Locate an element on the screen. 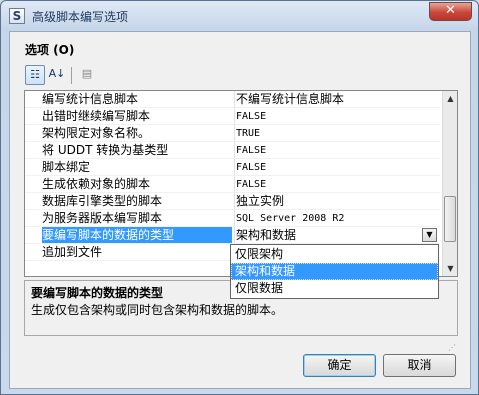 The width and height of the screenshot is (479, 395). dropdown-option: 架构和数据 is located at coordinates (334, 271).